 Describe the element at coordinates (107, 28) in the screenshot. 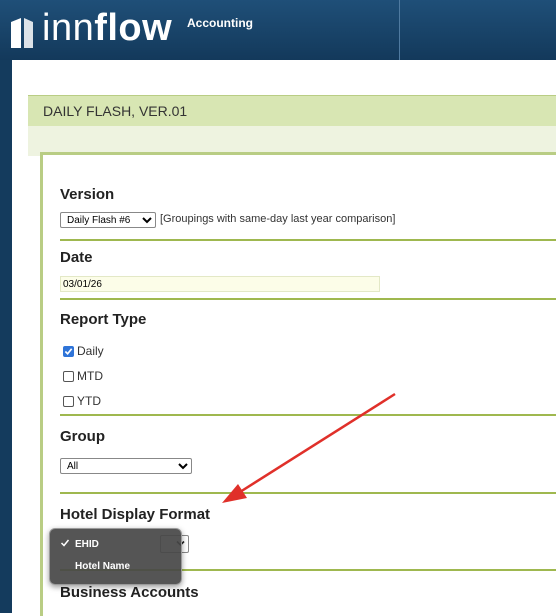

I see `innflow-logo: innflow` at that location.